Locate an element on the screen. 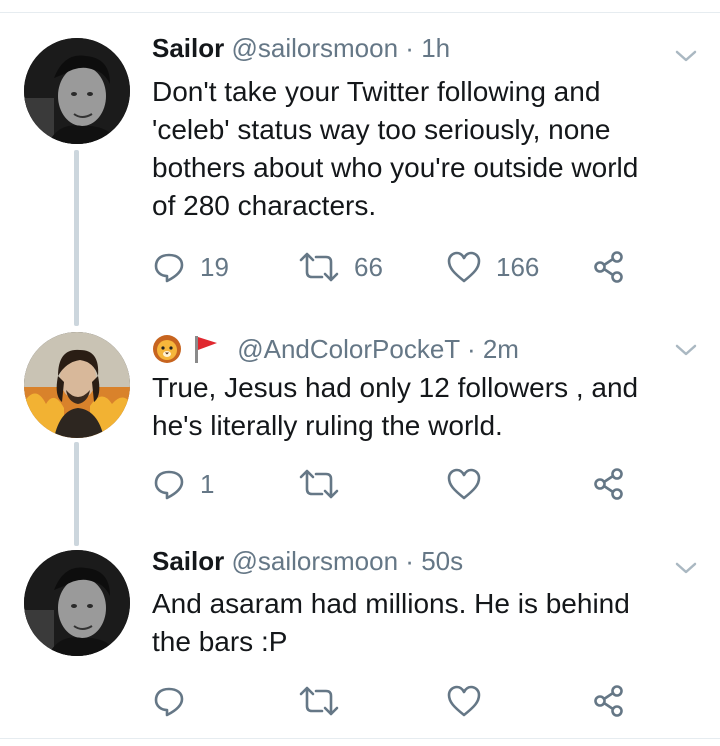 Image resolution: width=720 pixels, height=746 pixels. tweet-text-line: True, Jesus had only 12 followers , and is located at coordinates (395, 387).